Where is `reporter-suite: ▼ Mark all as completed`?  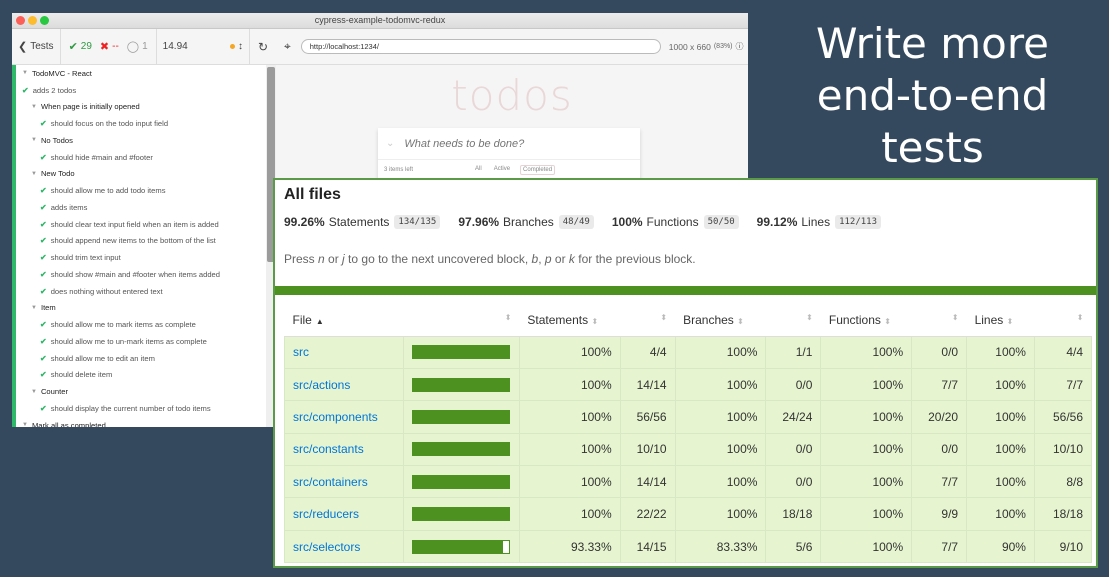
reporter-suite: ▼ Mark all as completed is located at coordinates (141, 422).